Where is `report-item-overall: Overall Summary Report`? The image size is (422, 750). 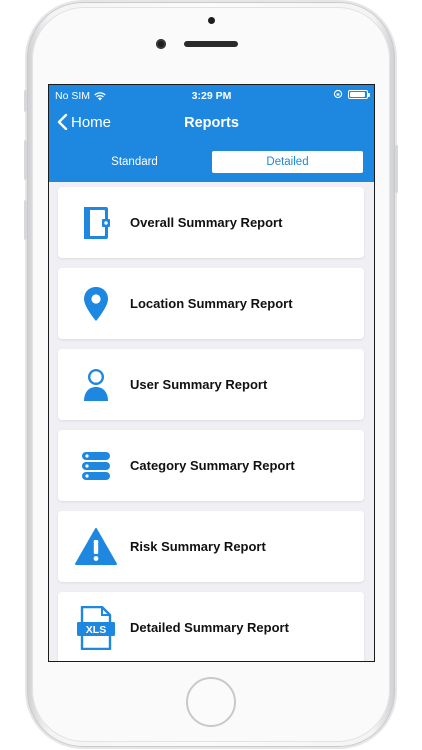 report-item-overall: Overall Summary Report is located at coordinates (211, 222).